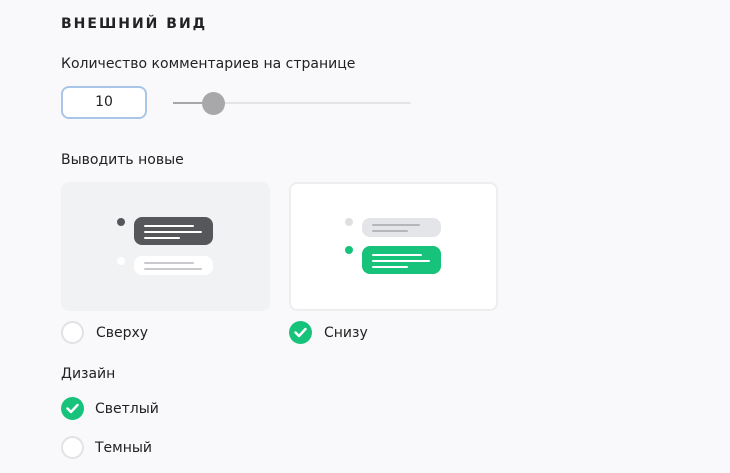  Describe the element at coordinates (72, 332) in the screenshot. I see `radio-order-top` at that location.